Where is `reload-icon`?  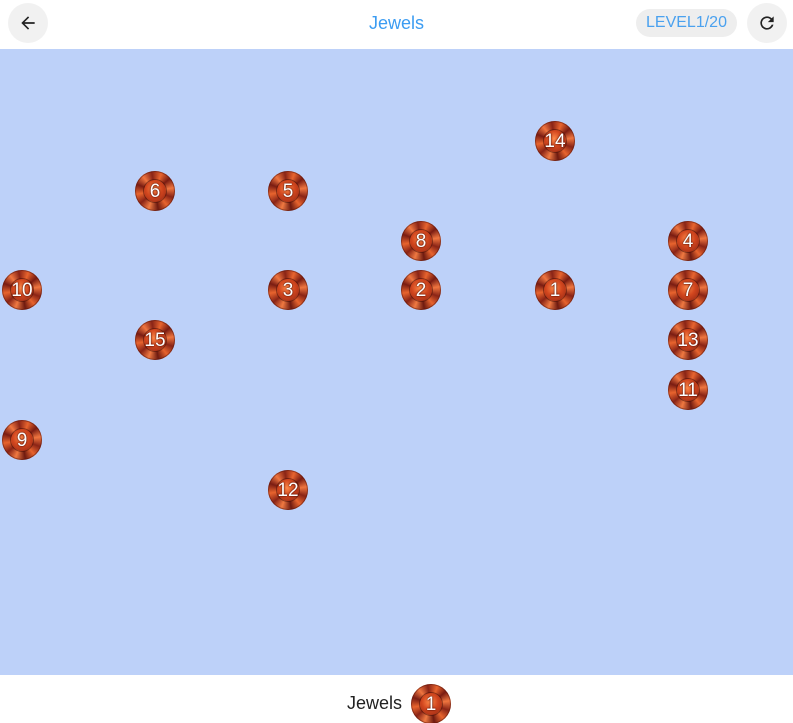 reload-icon is located at coordinates (767, 23).